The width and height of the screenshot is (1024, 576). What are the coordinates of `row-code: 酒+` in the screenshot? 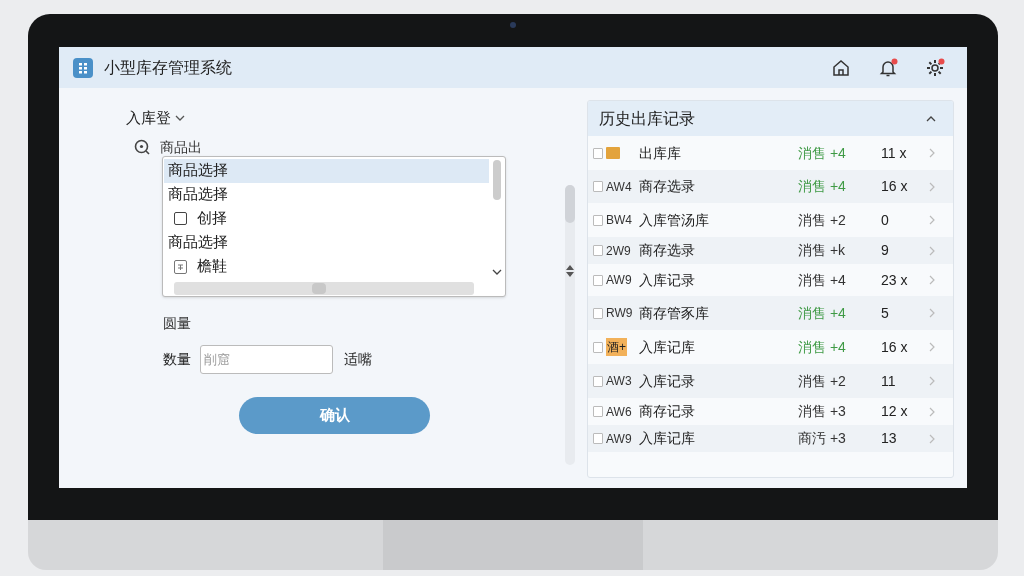 It's located at (616, 347).